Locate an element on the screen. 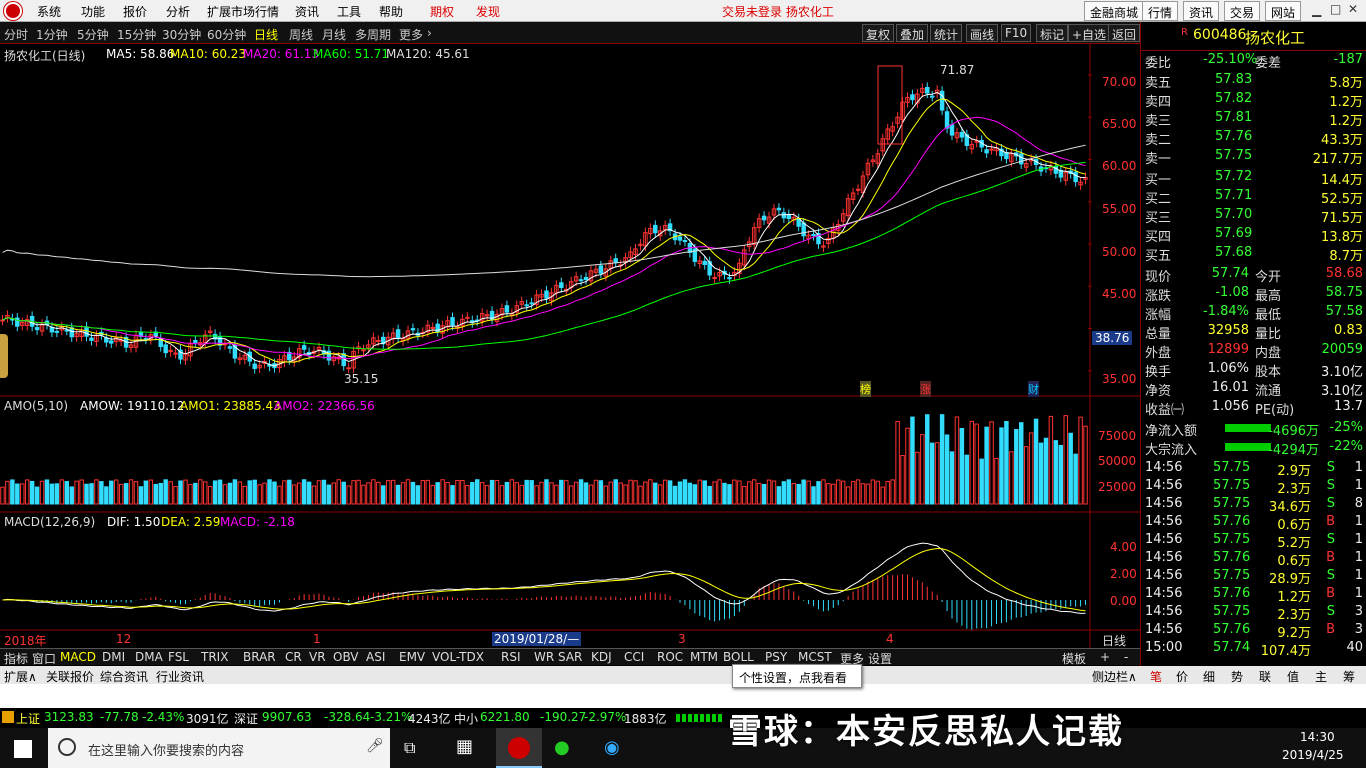  expand-tab: 扩展∧ is located at coordinates (20, 676).